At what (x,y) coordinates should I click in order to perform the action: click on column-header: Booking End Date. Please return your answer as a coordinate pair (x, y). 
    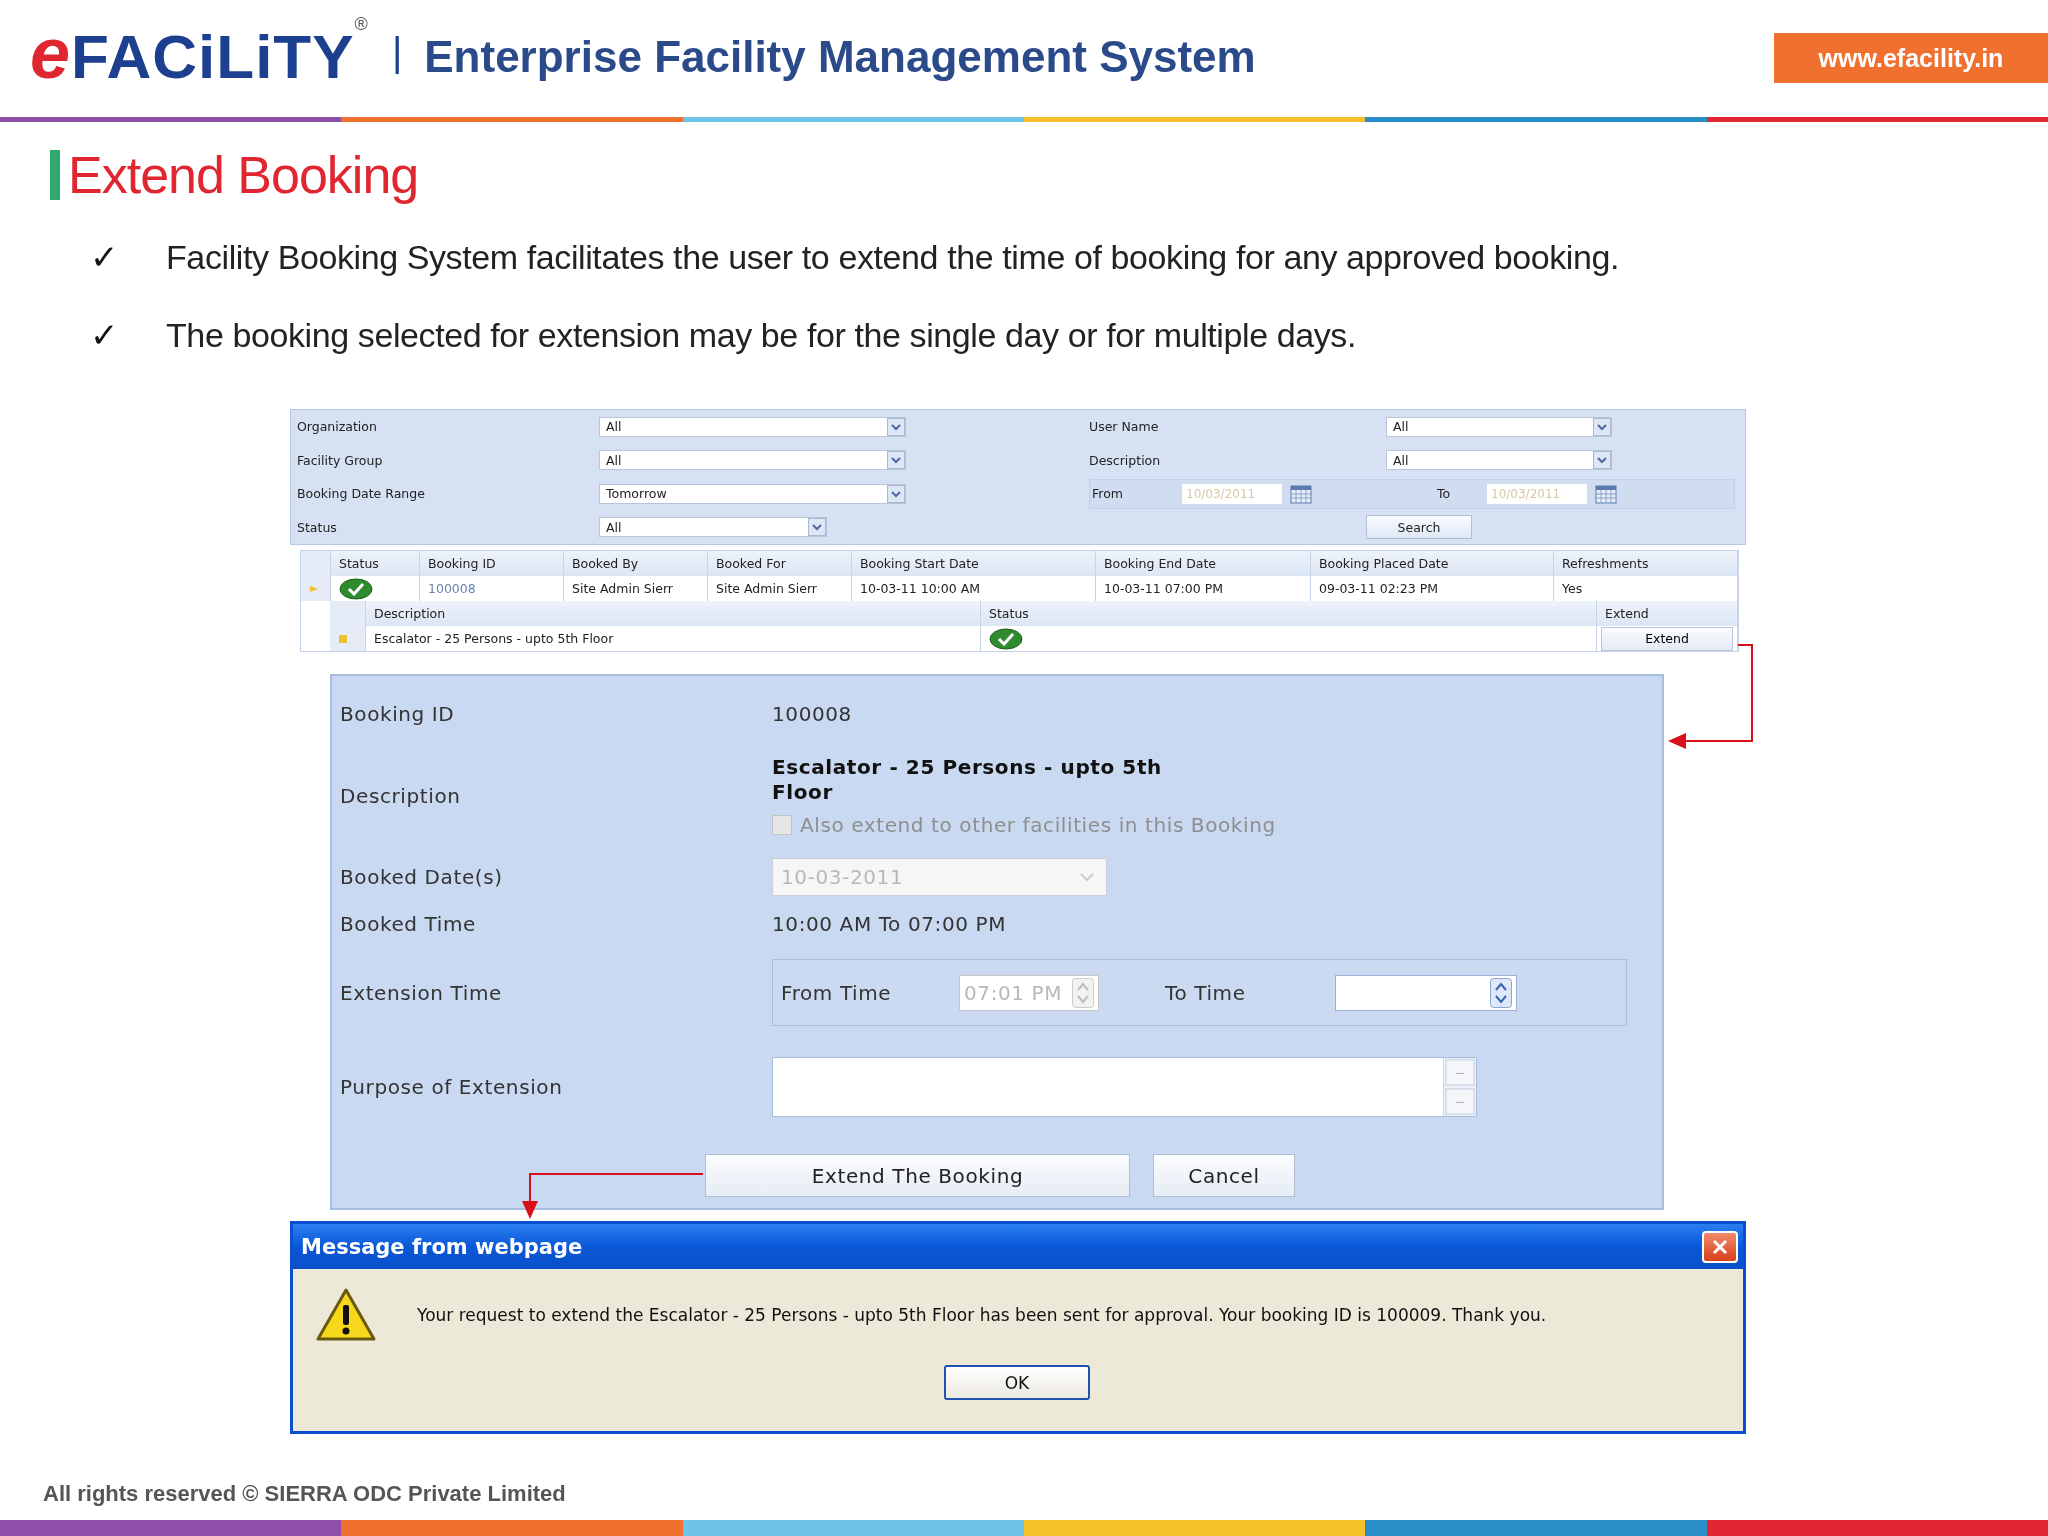
    Looking at the image, I should click on (1203, 563).